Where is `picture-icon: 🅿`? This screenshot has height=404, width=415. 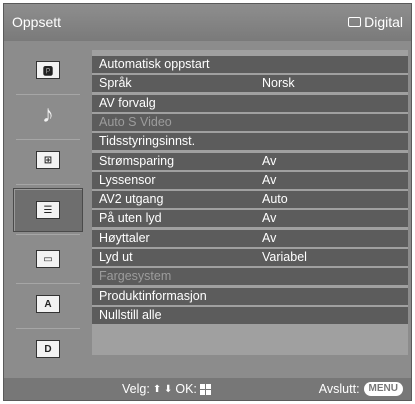 picture-icon: 🅿 is located at coordinates (48, 70).